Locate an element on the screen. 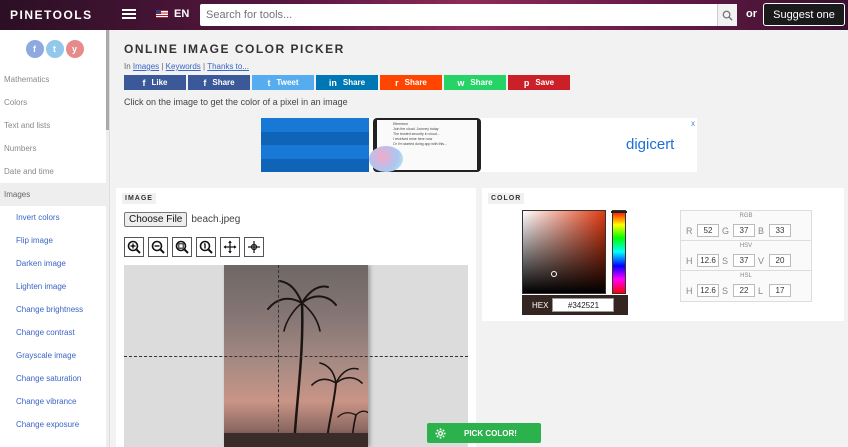 The height and width of the screenshot is (447, 848). twitter-tweet-button: t Tweet is located at coordinates (283, 82).